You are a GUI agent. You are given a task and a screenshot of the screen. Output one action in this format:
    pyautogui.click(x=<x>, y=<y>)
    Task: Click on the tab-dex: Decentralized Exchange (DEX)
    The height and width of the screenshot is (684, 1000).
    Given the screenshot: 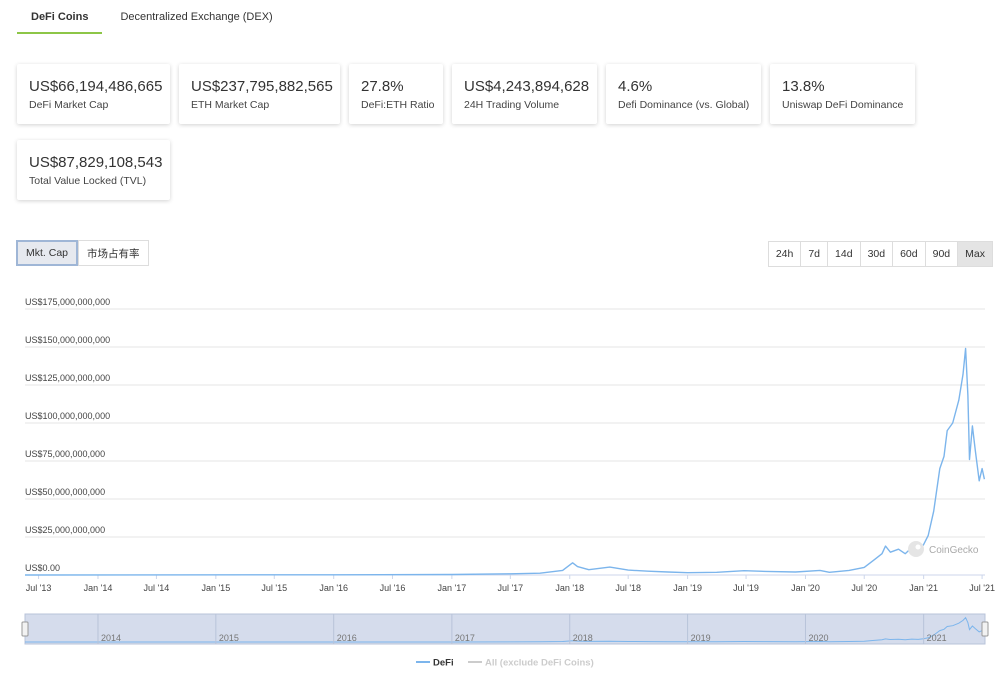 What is the action you would take?
    pyautogui.click(x=196, y=17)
    